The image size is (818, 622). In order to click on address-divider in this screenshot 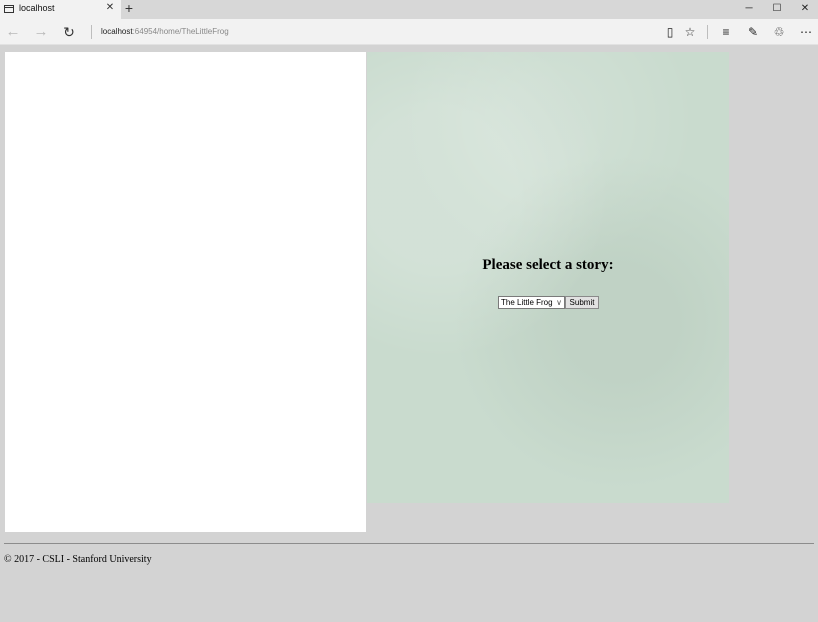, I will do `click(91, 32)`.